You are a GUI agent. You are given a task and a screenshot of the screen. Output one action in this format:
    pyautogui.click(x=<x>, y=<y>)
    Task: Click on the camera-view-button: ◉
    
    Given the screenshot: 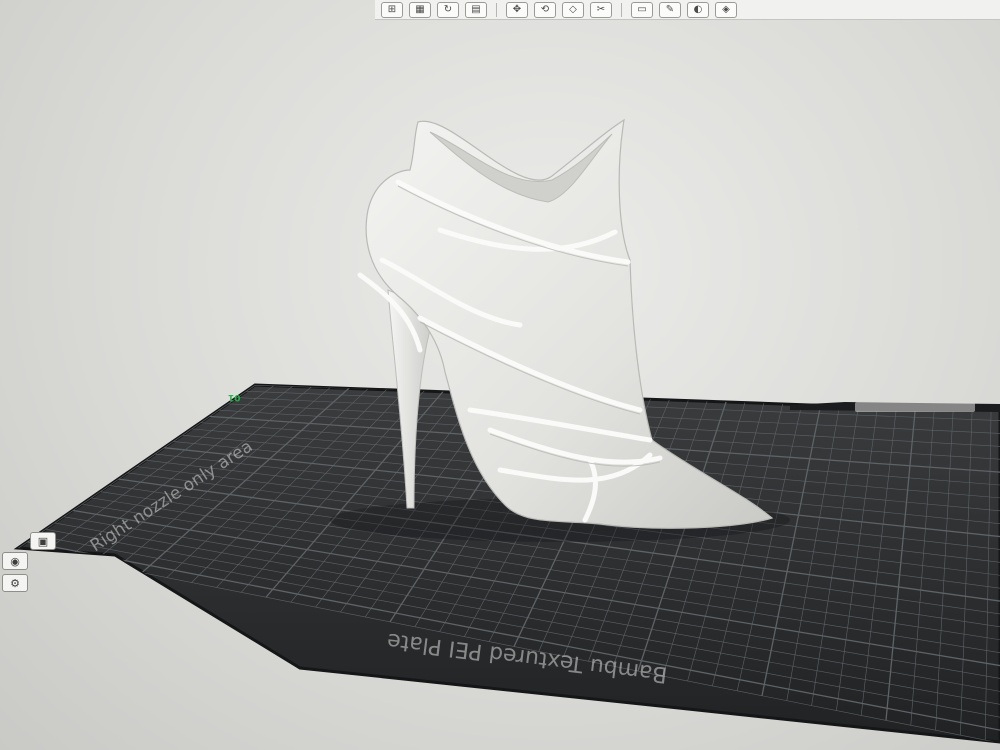 What is the action you would take?
    pyautogui.click(x=15, y=561)
    